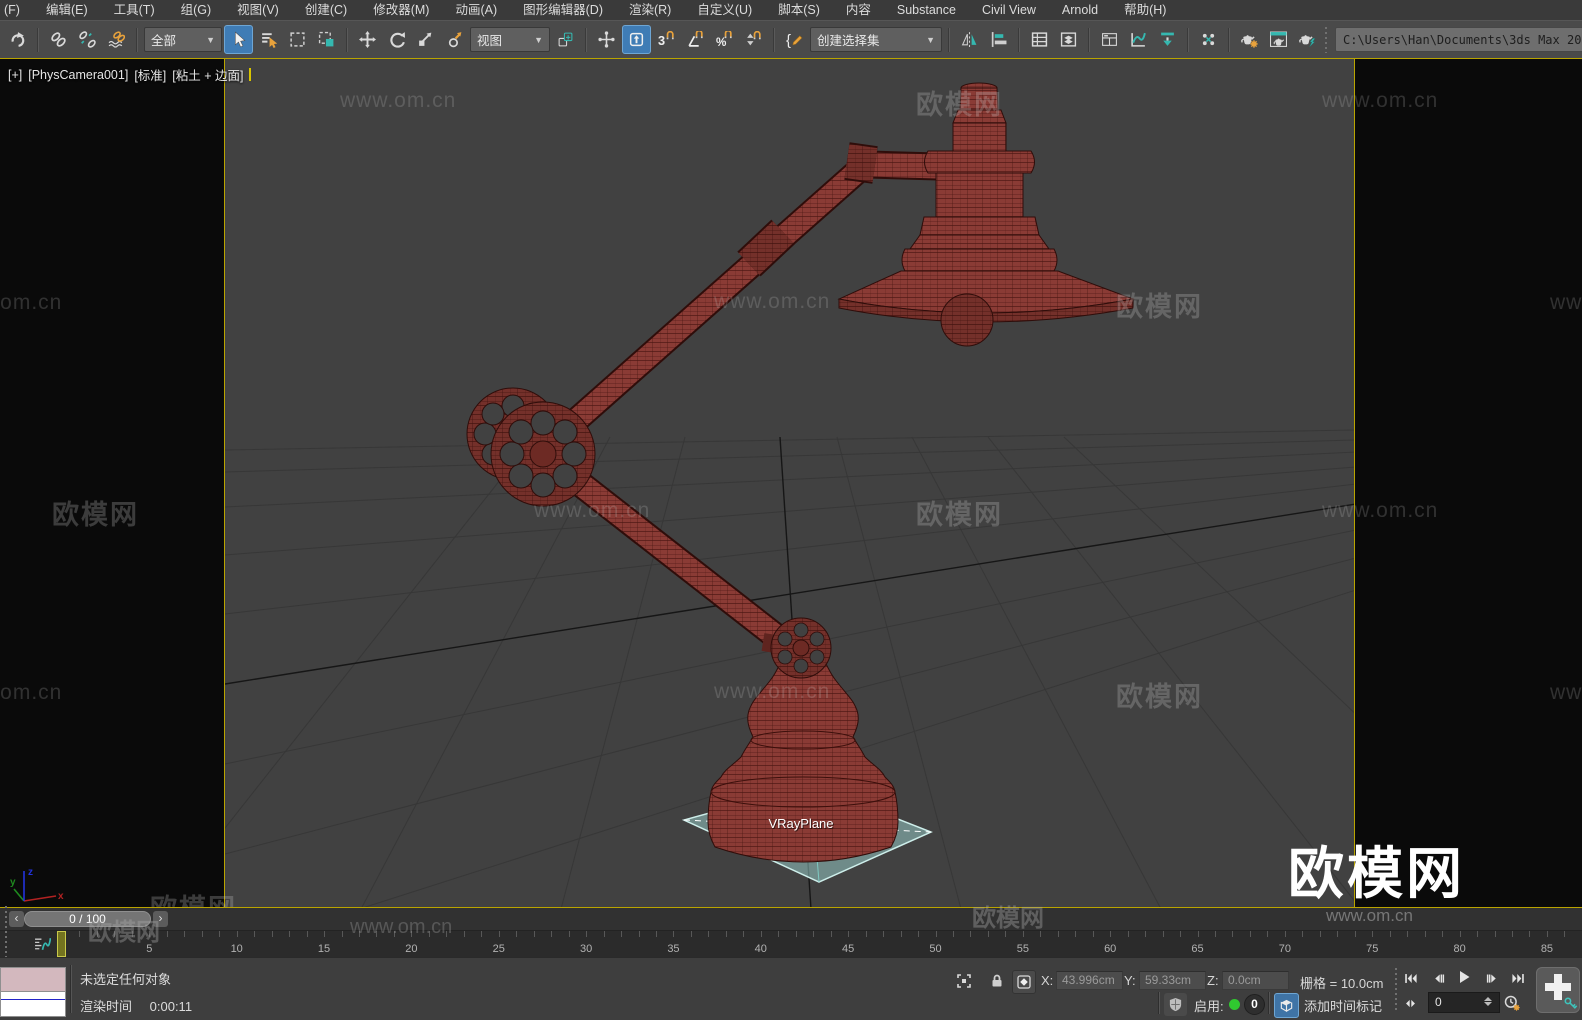 The height and width of the screenshot is (1020, 1582). What do you see at coordinates (1039, 39) in the screenshot?
I see `toggle-scene-explorer-button` at bounding box center [1039, 39].